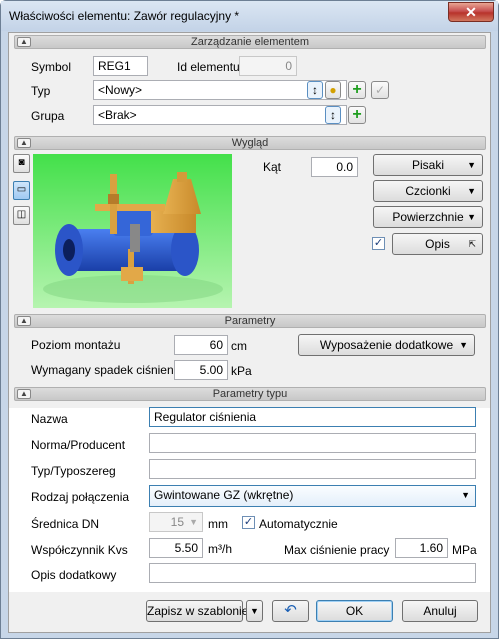  Describe the element at coordinates (268, 66) in the screenshot. I see `id-input: 0` at that location.